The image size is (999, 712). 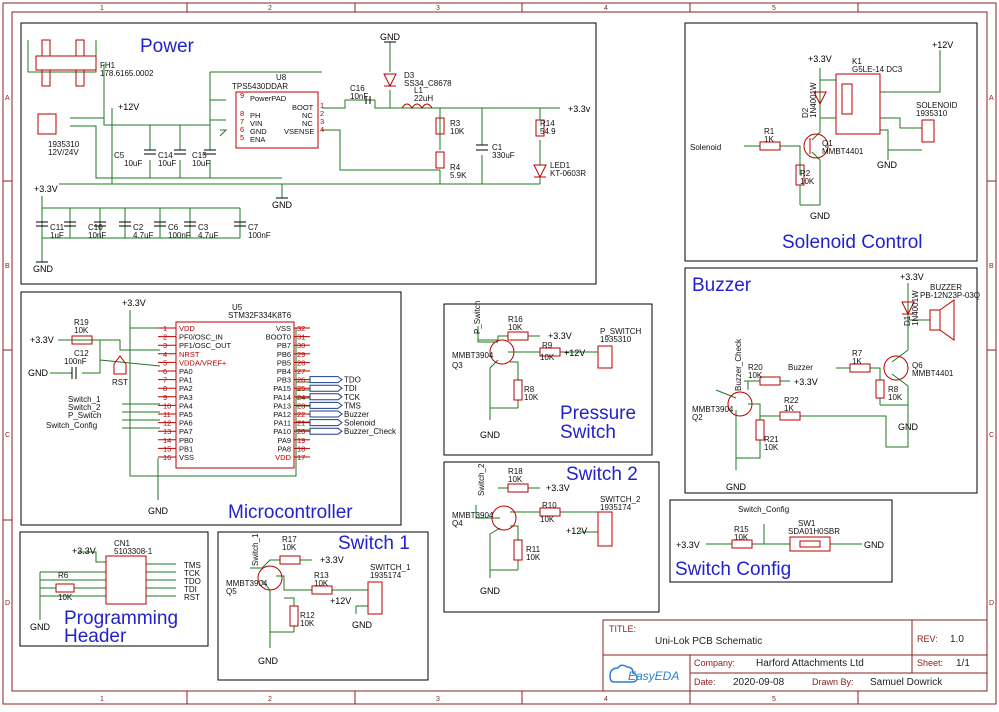 I want to click on r8p-body, so click(x=518, y=390).